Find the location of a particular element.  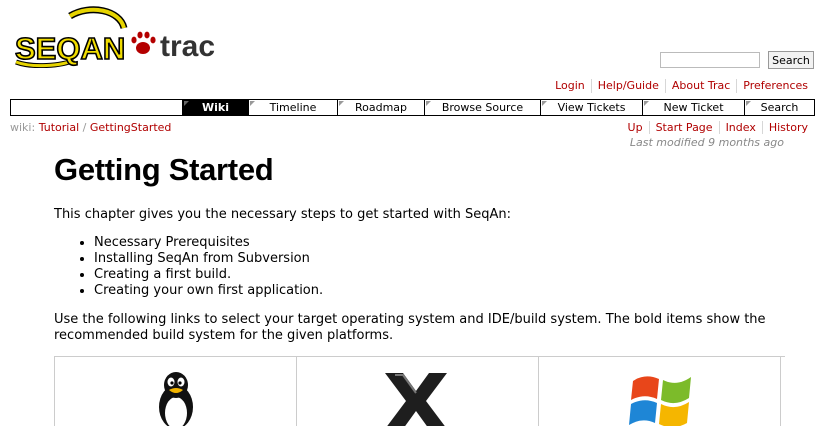

tab-timeline: Timeline is located at coordinates (292, 107).